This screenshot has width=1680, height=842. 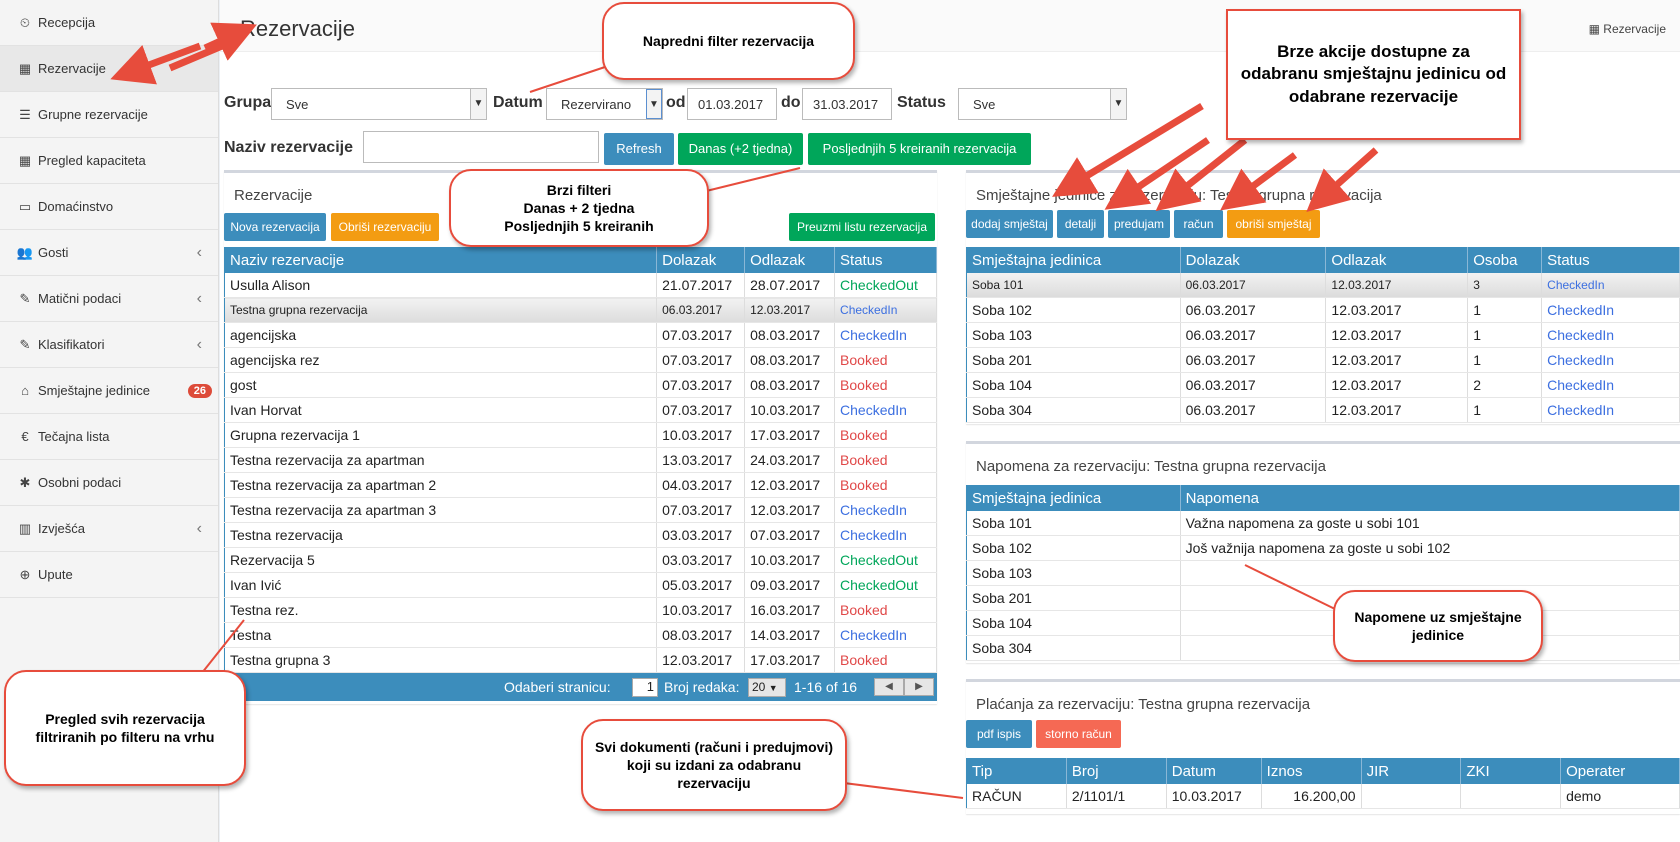 I want to click on sidebar-item-osobni-podaci: ✱ Osobni podaci, so click(x=109, y=483).